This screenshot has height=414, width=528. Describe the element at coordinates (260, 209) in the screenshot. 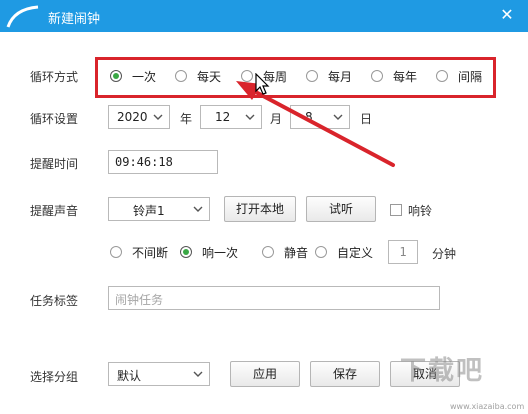

I see `open-local-button: 打开本地` at that location.